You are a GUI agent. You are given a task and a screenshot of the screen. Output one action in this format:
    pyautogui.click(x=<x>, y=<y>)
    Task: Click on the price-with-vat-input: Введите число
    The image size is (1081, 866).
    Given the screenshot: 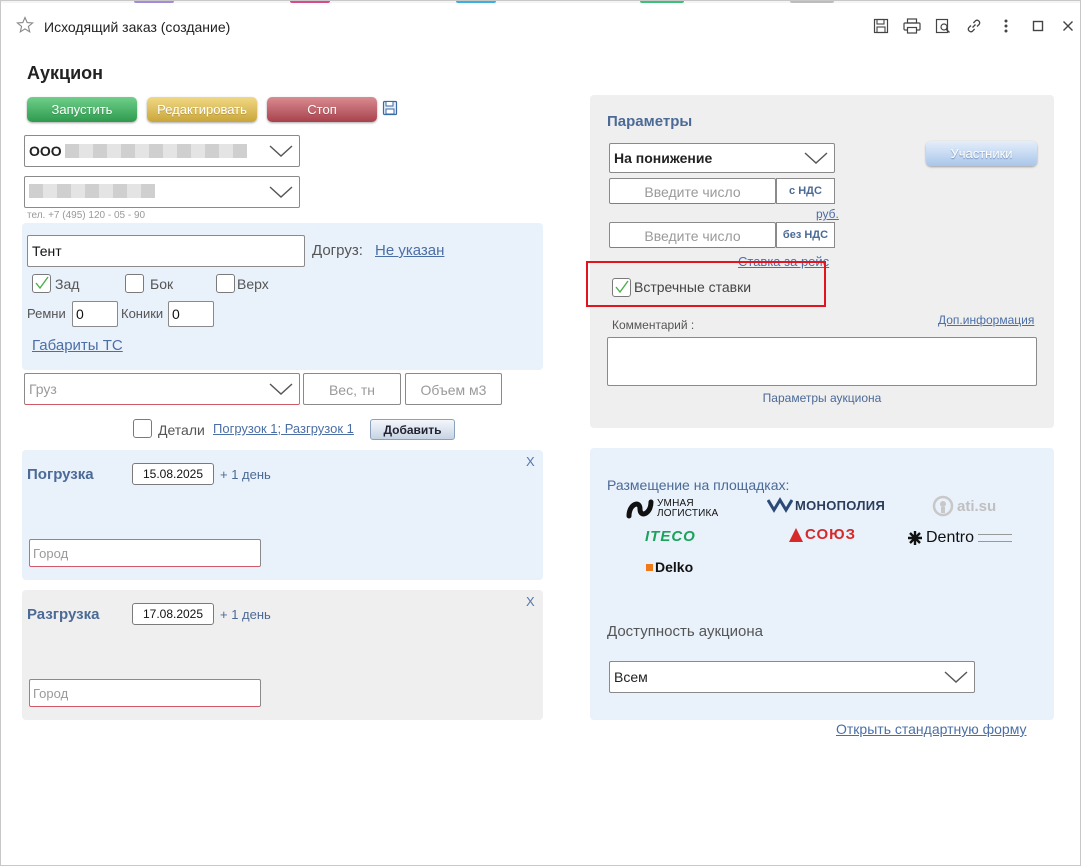 What is the action you would take?
    pyautogui.click(x=692, y=191)
    